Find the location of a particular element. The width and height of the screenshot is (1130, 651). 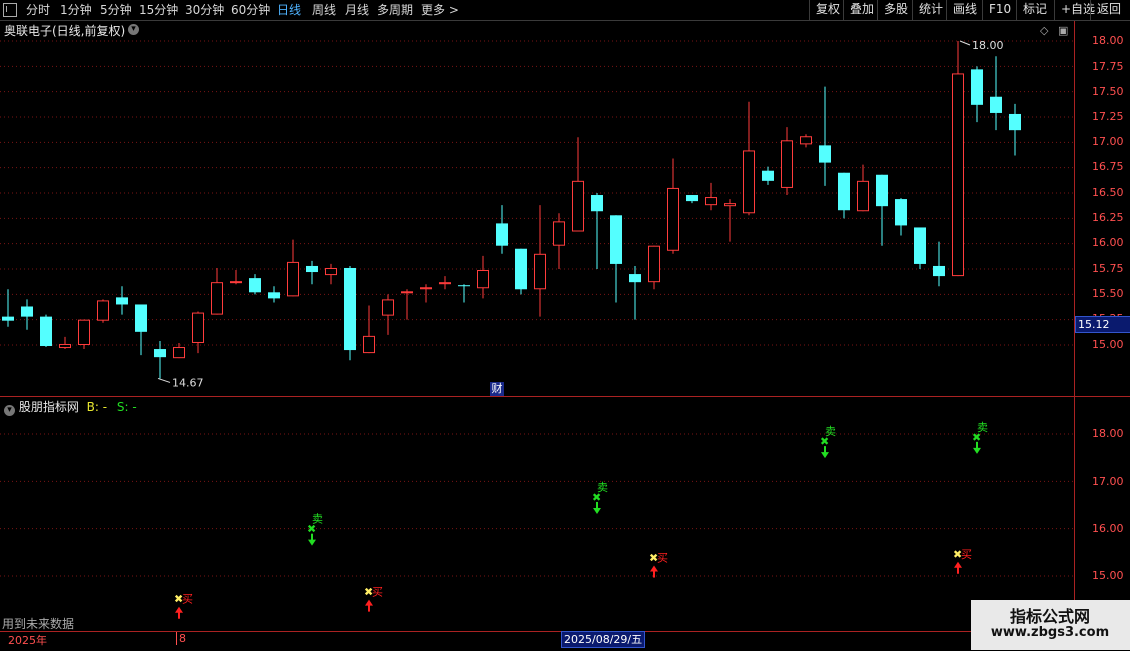

window-icon: ▣ is located at coordinates (1063, 30).